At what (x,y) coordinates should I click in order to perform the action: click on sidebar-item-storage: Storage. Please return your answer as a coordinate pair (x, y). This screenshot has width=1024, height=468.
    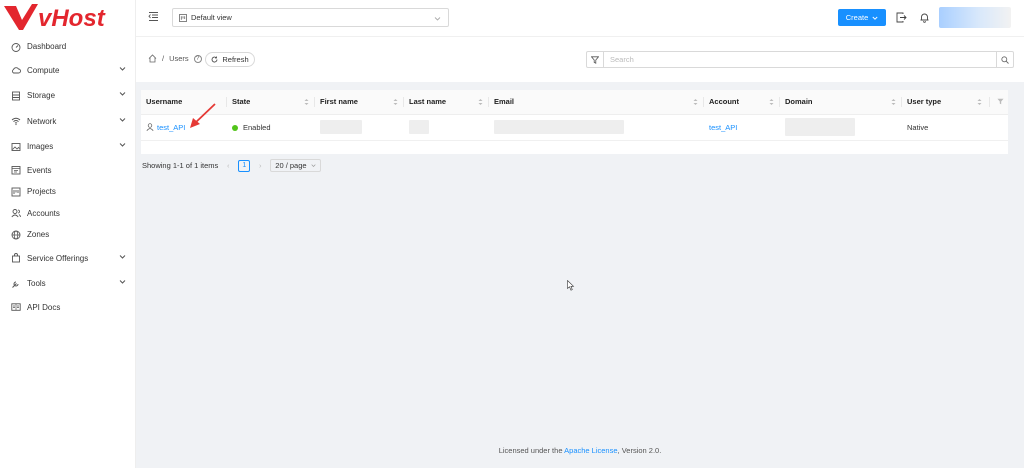
    Looking at the image, I should click on (68, 96).